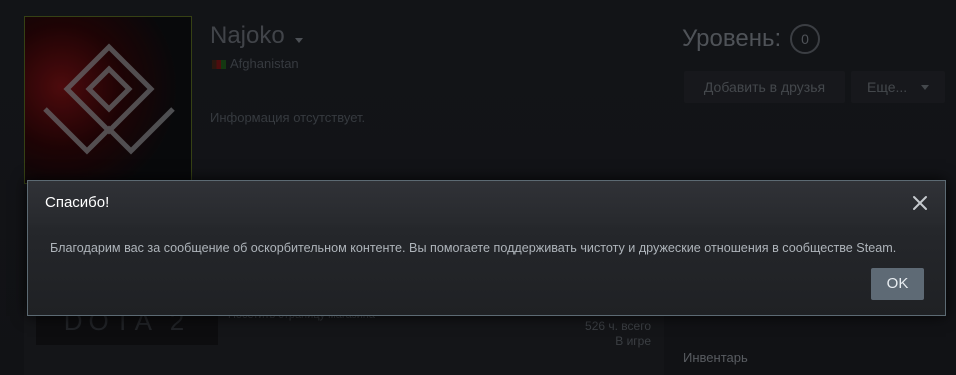 The image size is (956, 375). Describe the element at coordinates (897, 284) in the screenshot. I see `ok-button: OK` at that location.